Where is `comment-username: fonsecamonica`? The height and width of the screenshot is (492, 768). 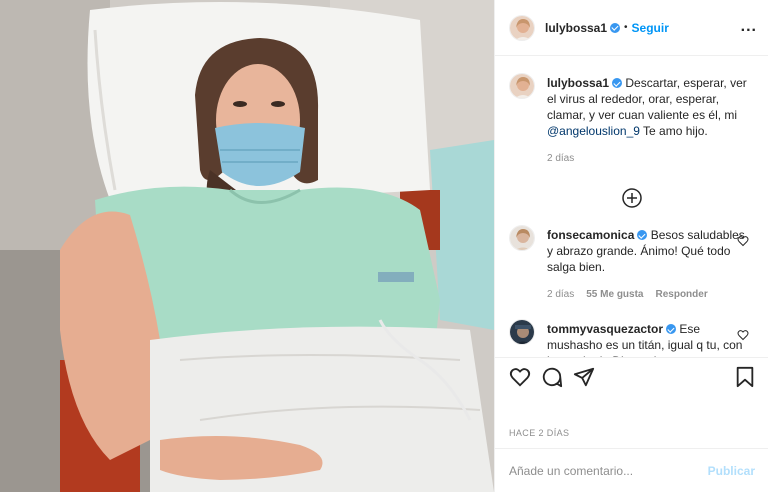 comment-username: fonsecamonica is located at coordinates (590, 235).